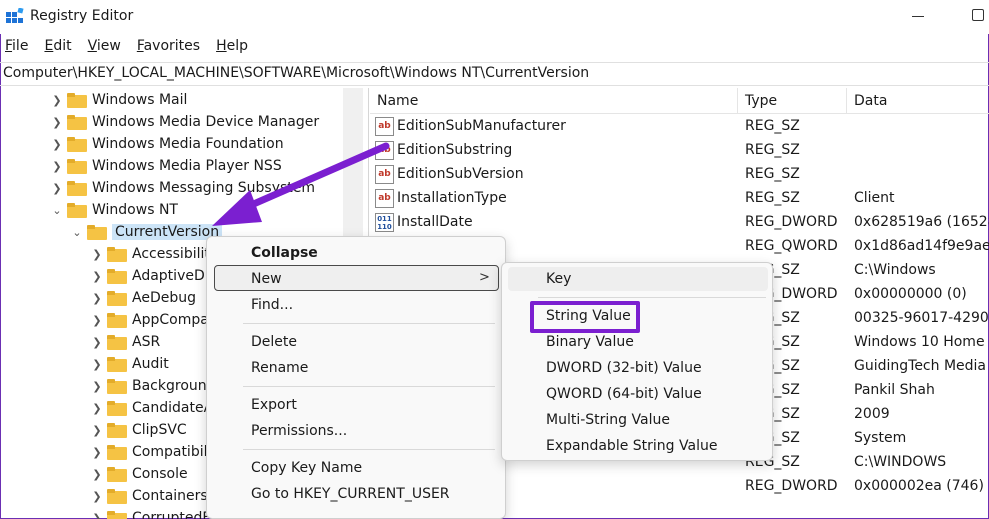 The width and height of the screenshot is (989, 519). What do you see at coordinates (608, 420) in the screenshot?
I see `submenu-item-multi-string-value: Multi-String Value` at bounding box center [608, 420].